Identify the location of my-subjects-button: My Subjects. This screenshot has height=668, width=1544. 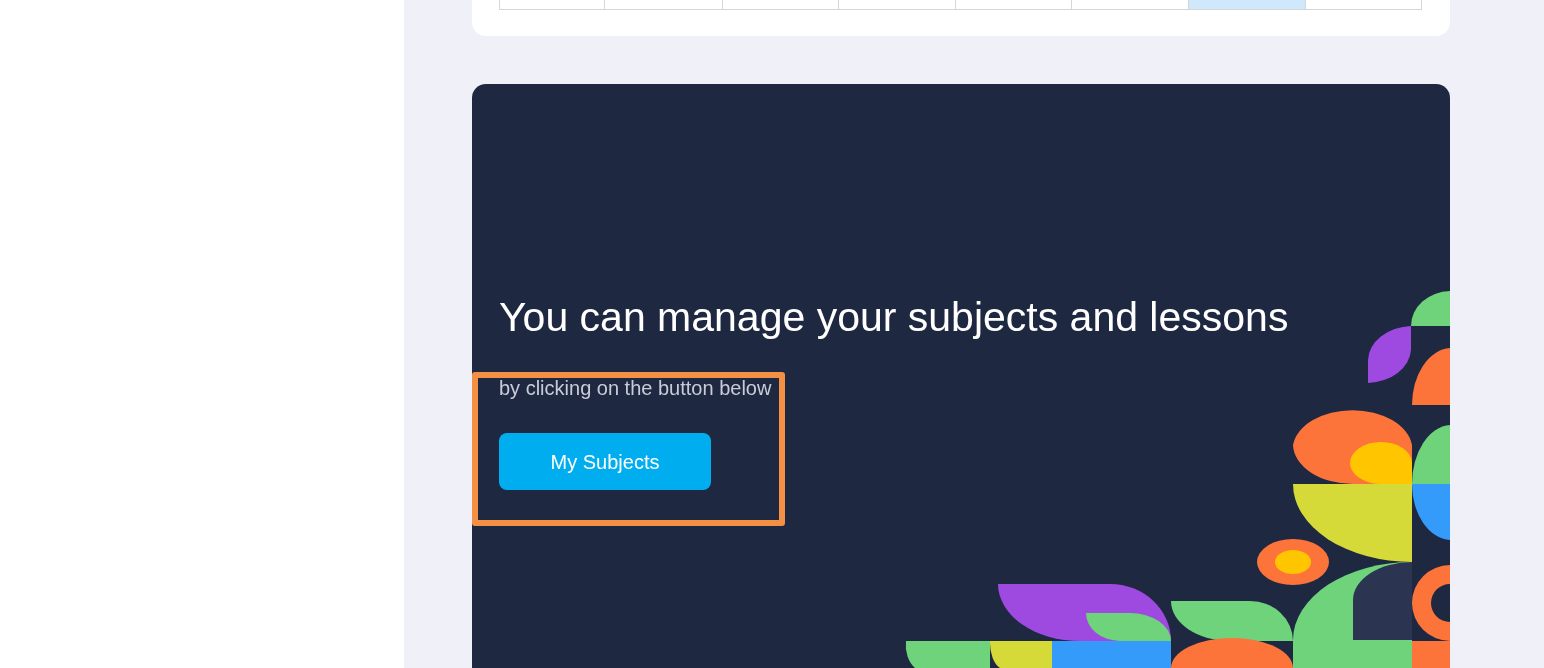
(605, 462).